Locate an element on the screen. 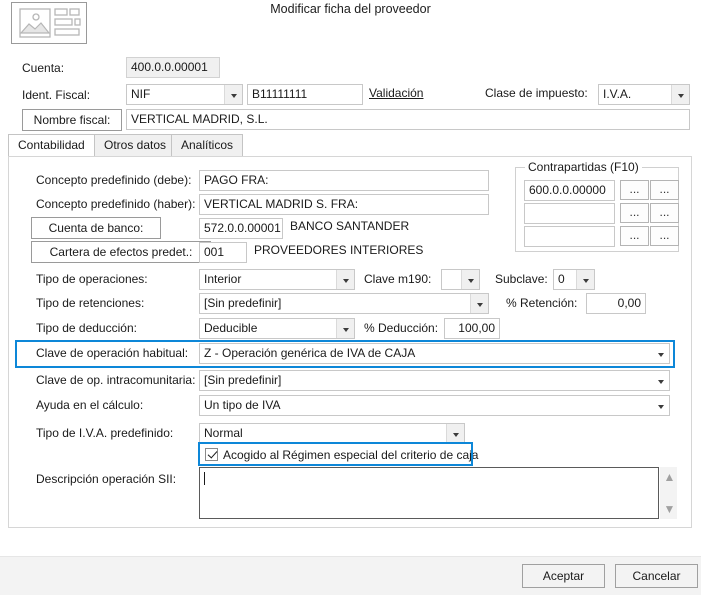 This screenshot has width=701, height=595. pct-deduccion-label: % Deducción: is located at coordinates (401, 328).